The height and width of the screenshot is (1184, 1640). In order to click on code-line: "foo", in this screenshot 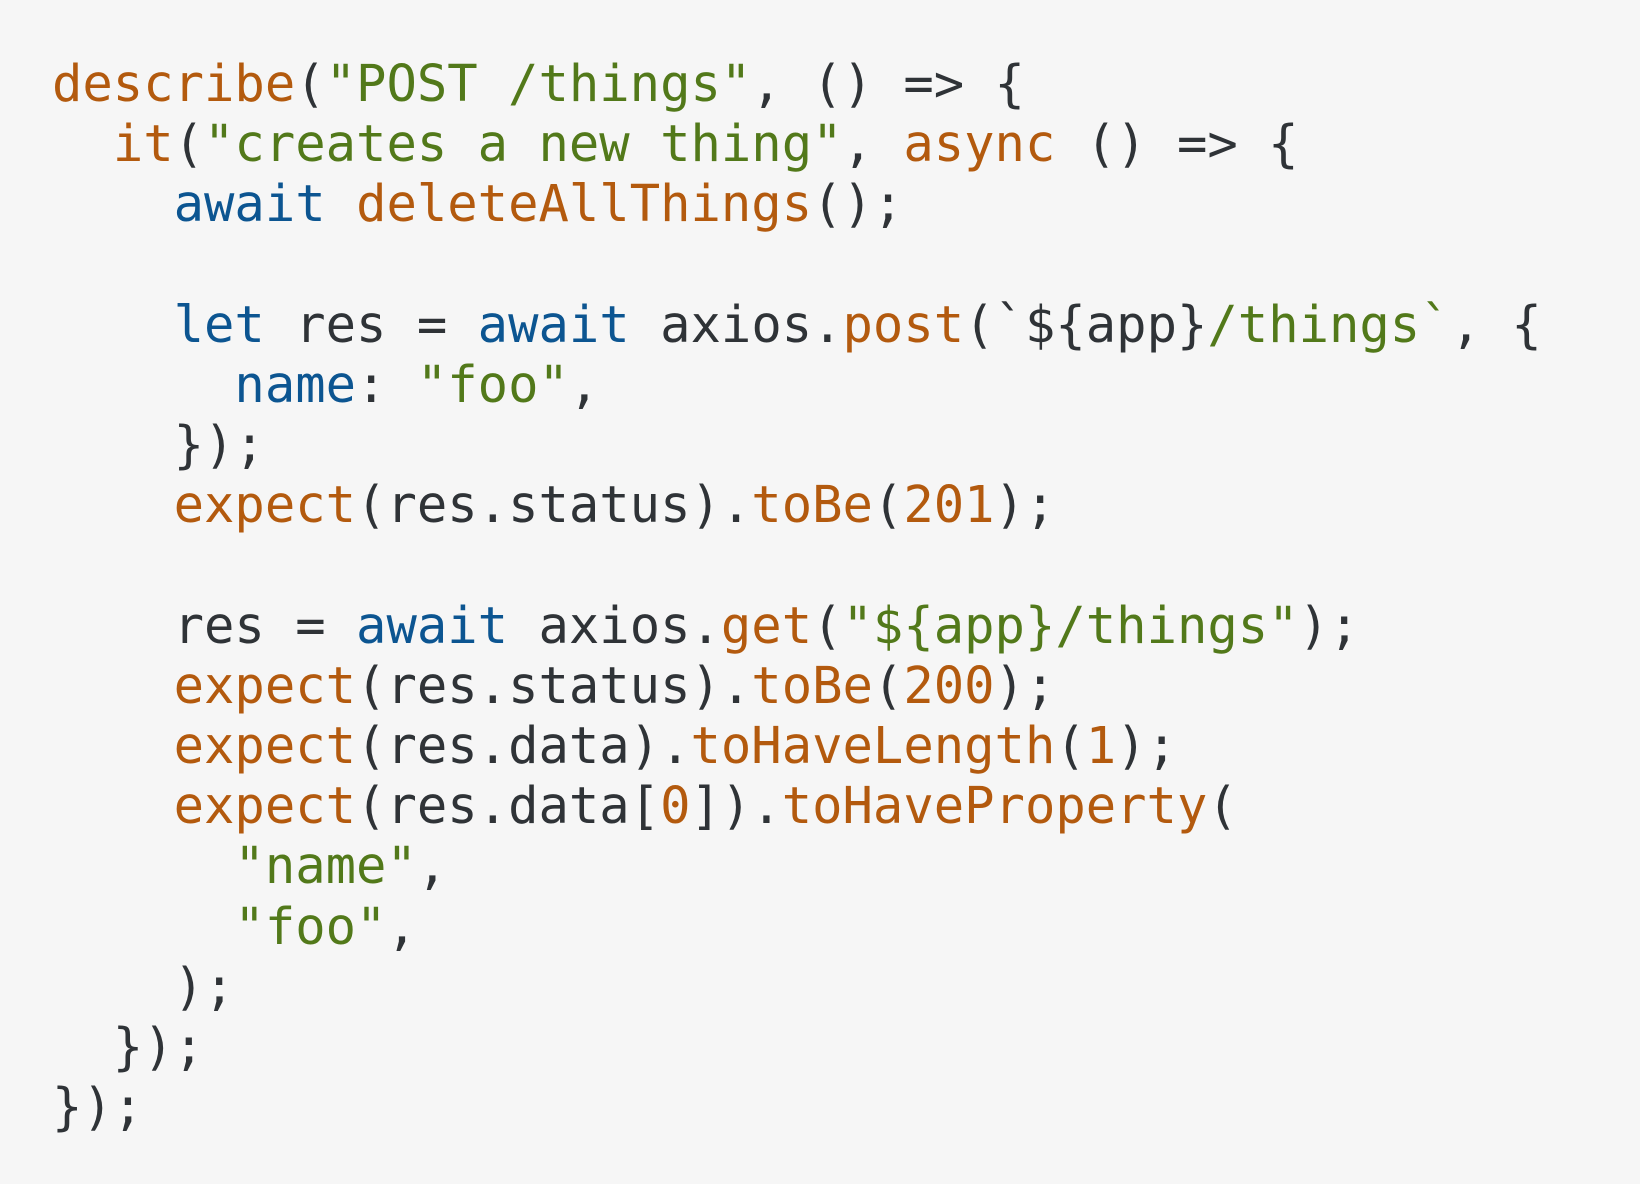, I will do `click(846, 927)`.